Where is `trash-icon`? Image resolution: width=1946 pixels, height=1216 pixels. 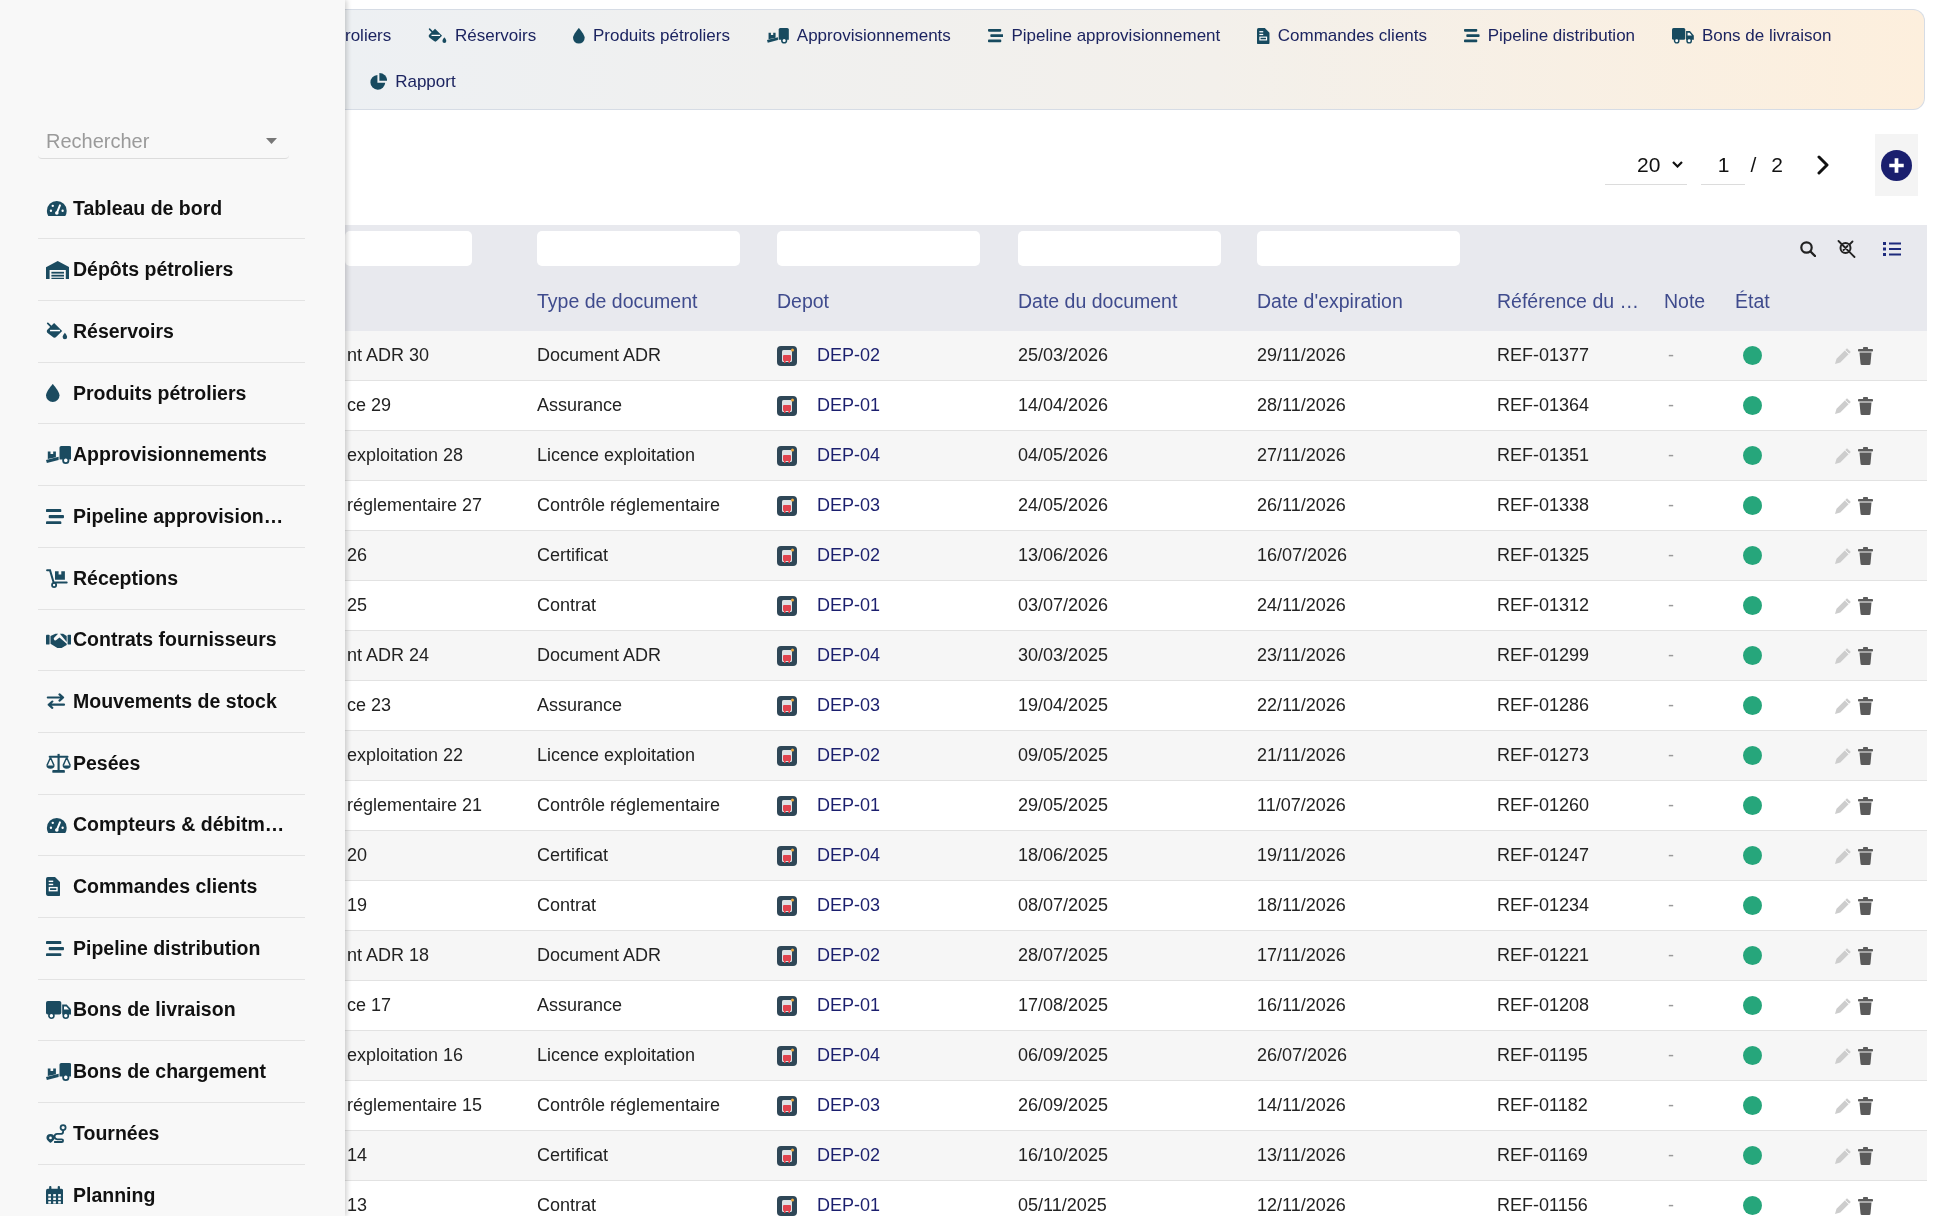
trash-icon is located at coordinates (1865, 905).